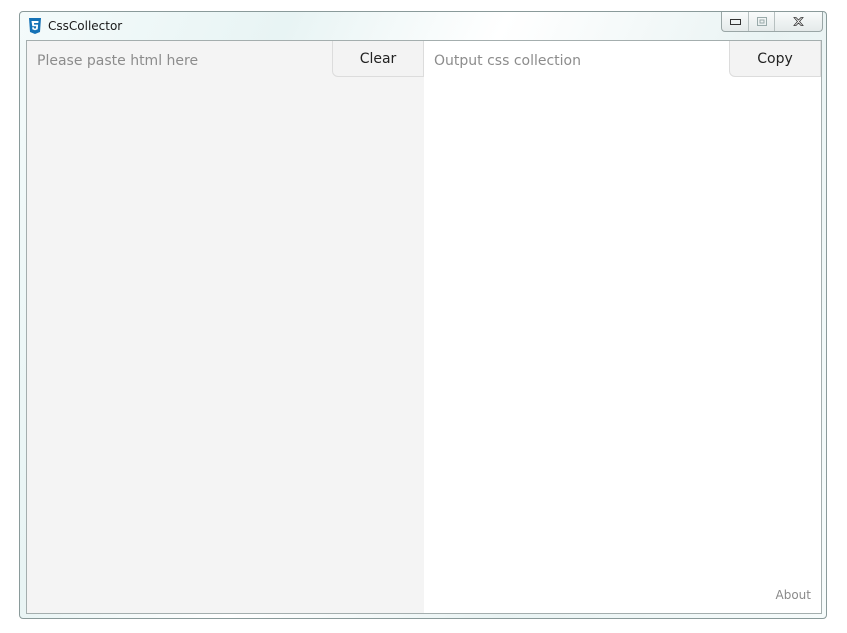  What do you see at coordinates (378, 59) in the screenshot?
I see `clear-button: Clear` at bounding box center [378, 59].